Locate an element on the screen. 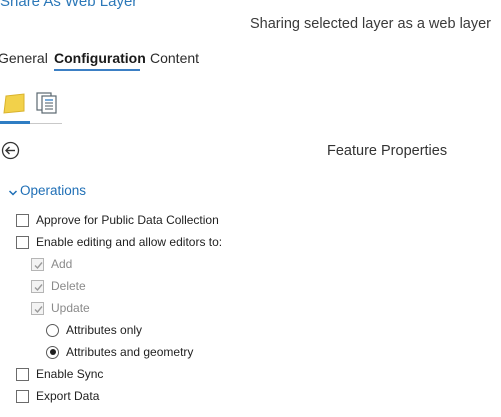 This screenshot has height=417, width=501. pane-subtitle: Sharing selected layer as a web layer is located at coordinates (370, 24).